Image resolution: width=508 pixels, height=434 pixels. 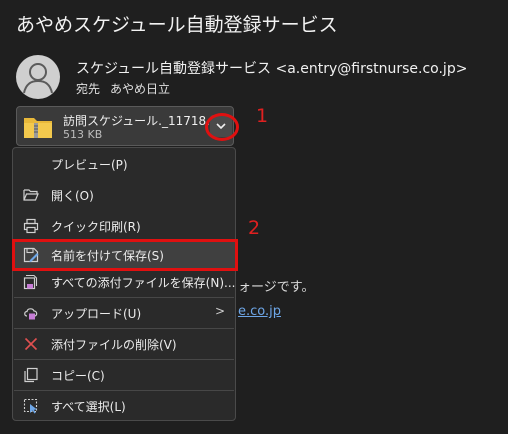 What do you see at coordinates (254, 228) in the screenshot?
I see `annotation-step-2: 2` at bounding box center [254, 228].